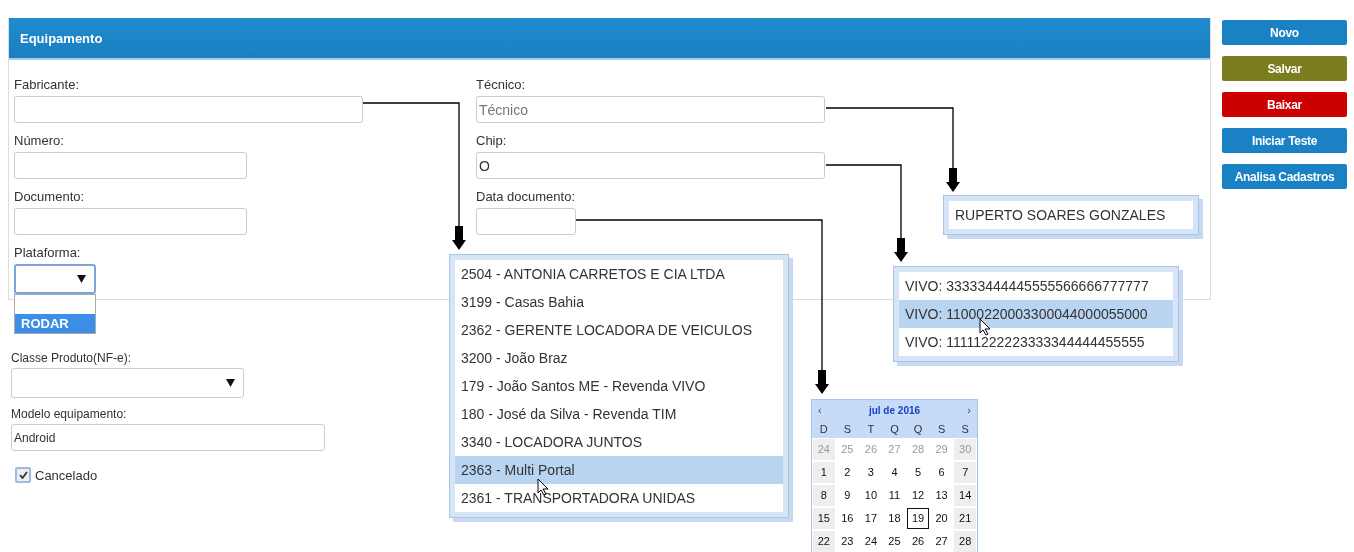 This screenshot has width=1354, height=552. What do you see at coordinates (941, 541) in the screenshot?
I see `calendar-day: 27` at bounding box center [941, 541].